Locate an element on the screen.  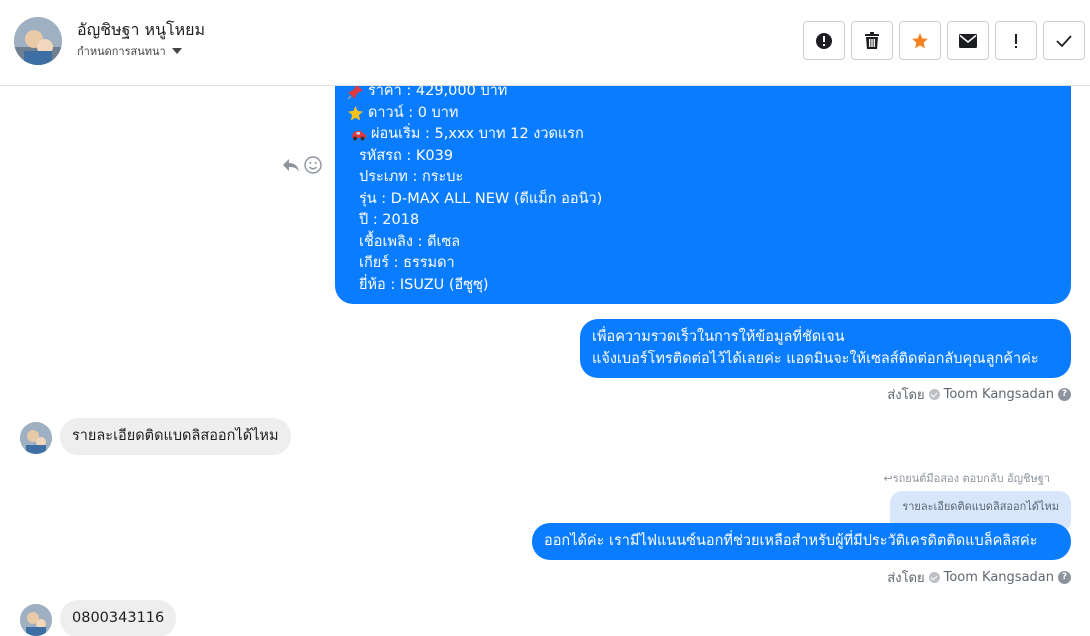
exclamation-icon is located at coordinates (1016, 40).